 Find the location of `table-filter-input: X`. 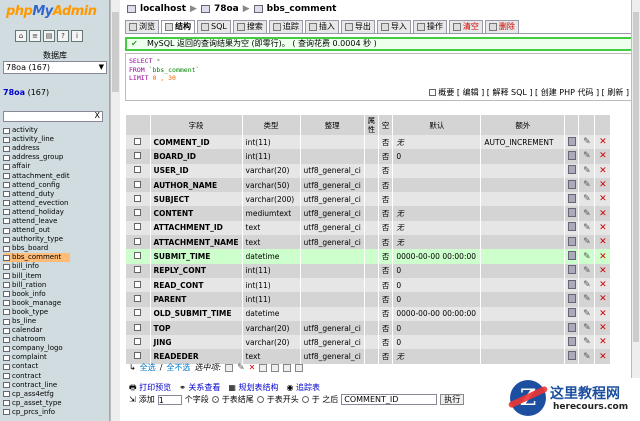

table-filter-input: X is located at coordinates (53, 116).